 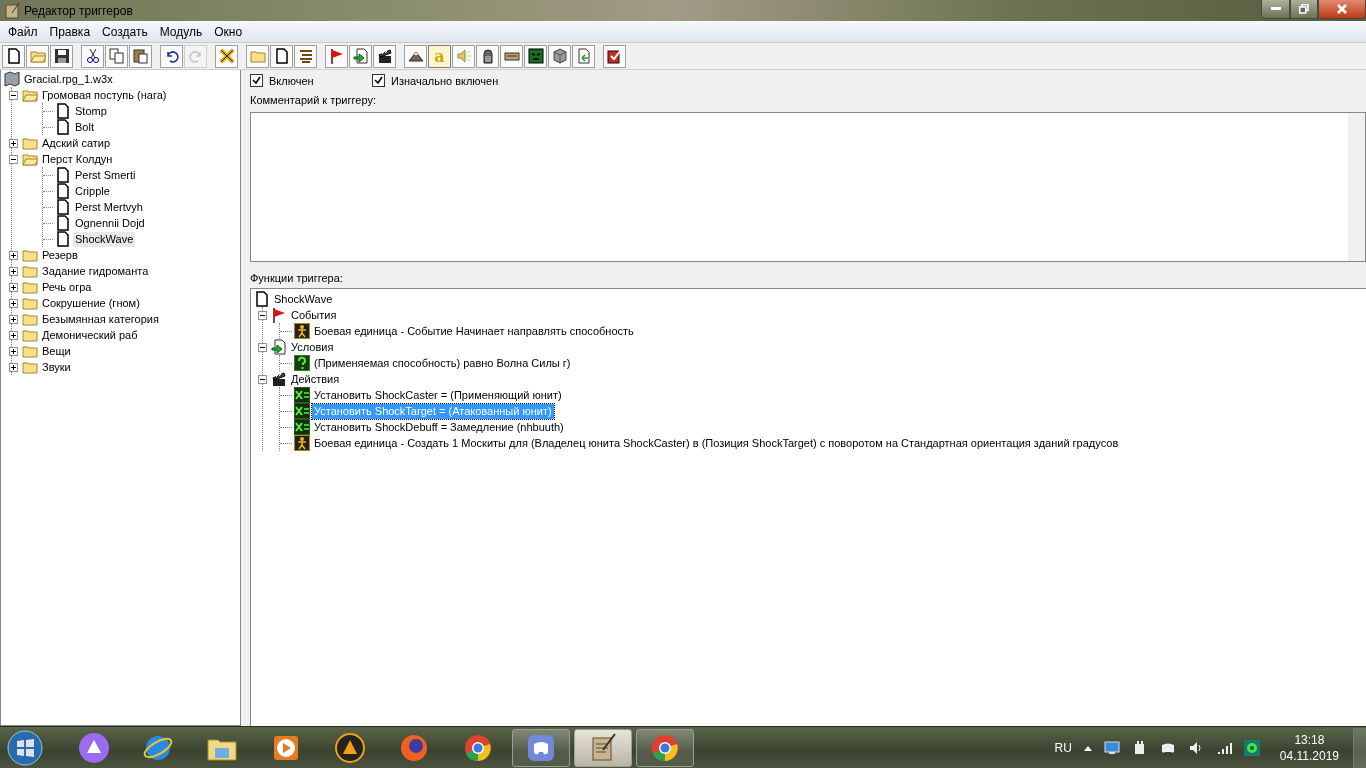 I want to click on test-icon, so click(x=614, y=56).